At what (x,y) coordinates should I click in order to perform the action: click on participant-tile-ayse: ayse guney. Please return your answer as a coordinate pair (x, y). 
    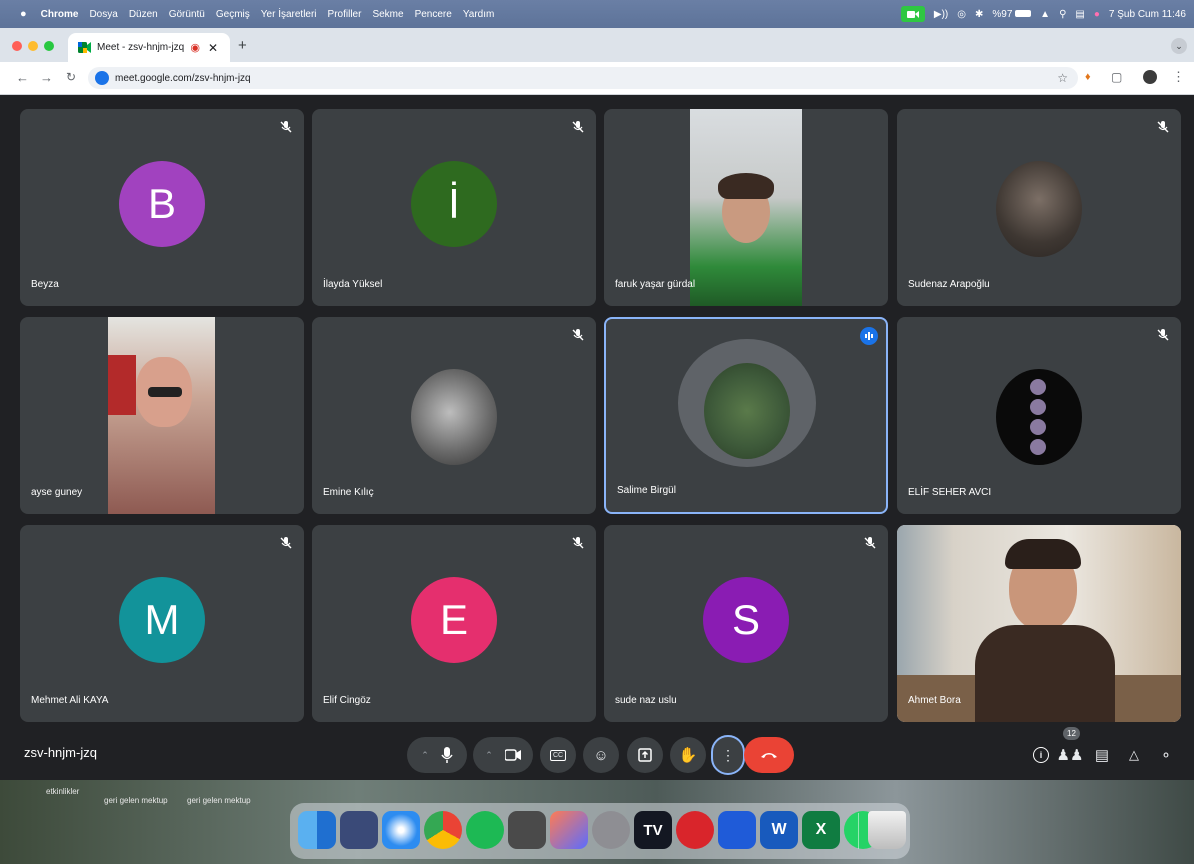
    Looking at the image, I should click on (162, 415).